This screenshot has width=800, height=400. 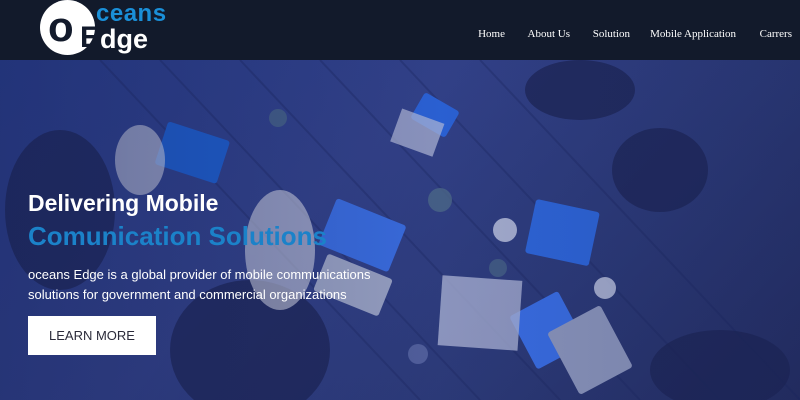 What do you see at coordinates (491, 34) in the screenshot?
I see `nav-home: Home` at bounding box center [491, 34].